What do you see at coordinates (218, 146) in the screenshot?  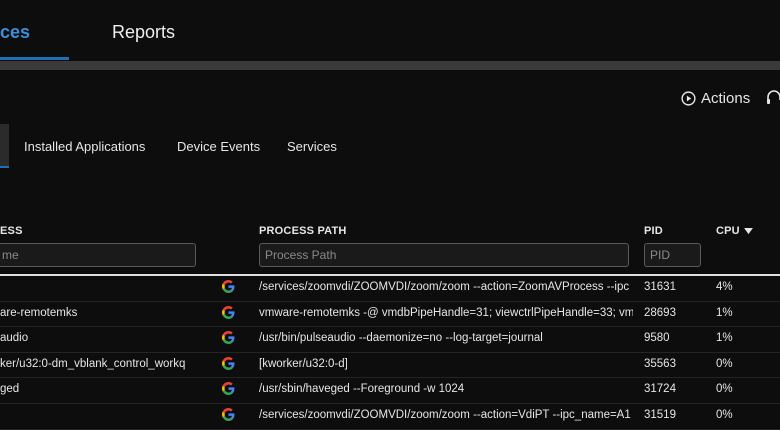 I see `subtab-device-events: Device Events` at bounding box center [218, 146].